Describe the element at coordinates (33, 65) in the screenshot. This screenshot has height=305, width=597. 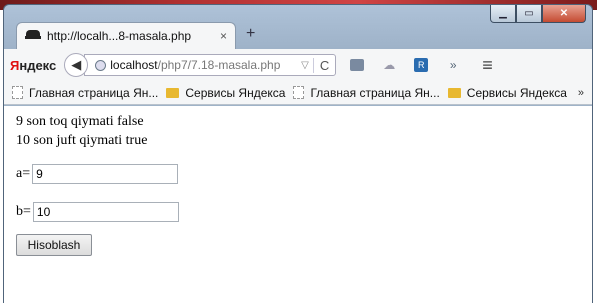
I see `yandex-logo: Яндекс` at that location.